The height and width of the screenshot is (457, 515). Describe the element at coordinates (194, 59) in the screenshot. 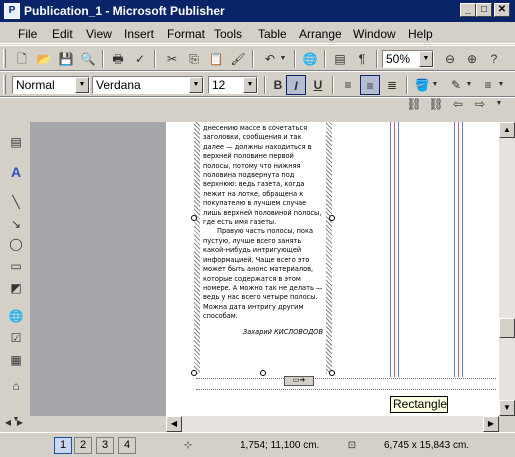

I see `copy-icon: ⎘` at that location.